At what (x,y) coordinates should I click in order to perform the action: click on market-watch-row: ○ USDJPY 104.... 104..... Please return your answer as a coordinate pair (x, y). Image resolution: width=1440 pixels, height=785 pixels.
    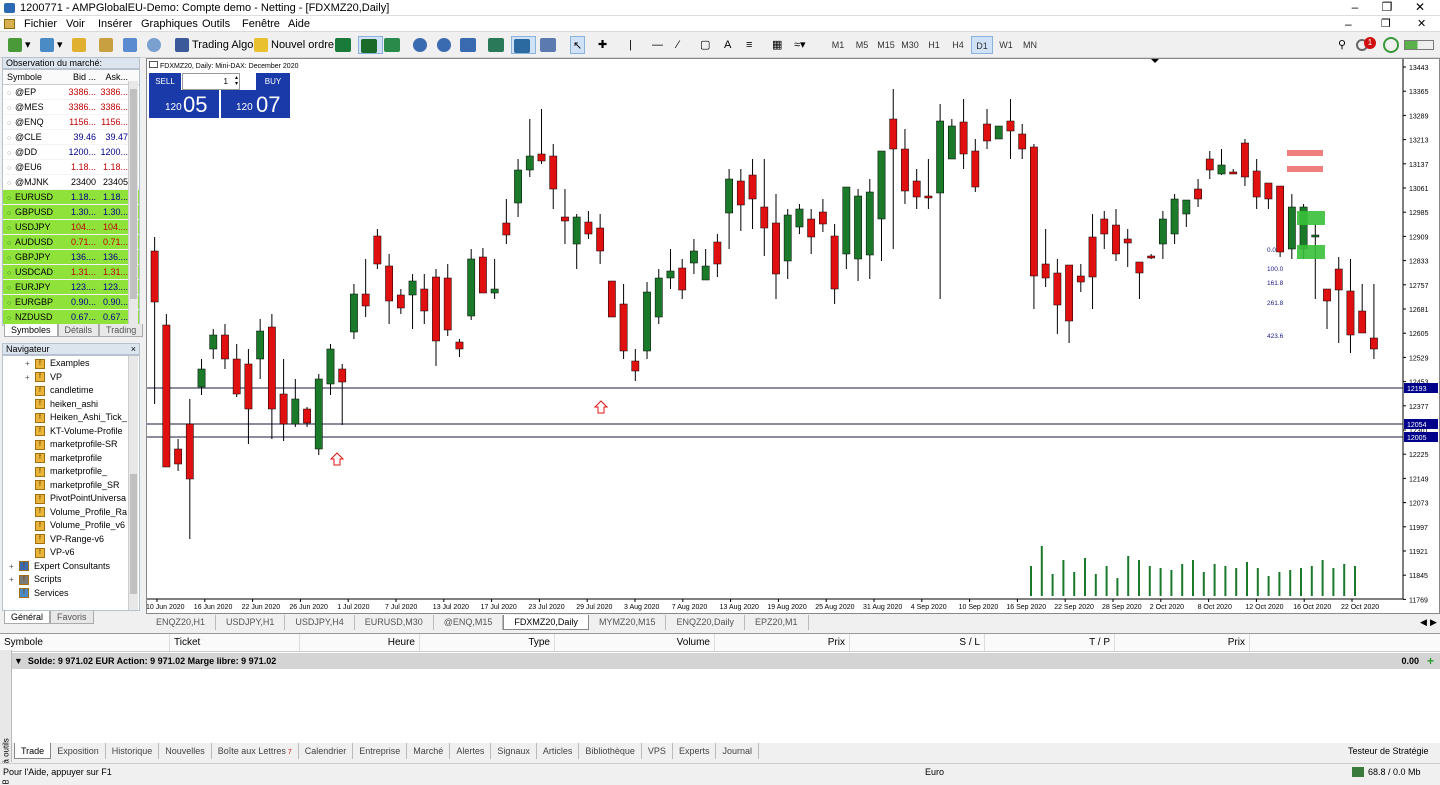
    Looking at the image, I should click on (71, 227).